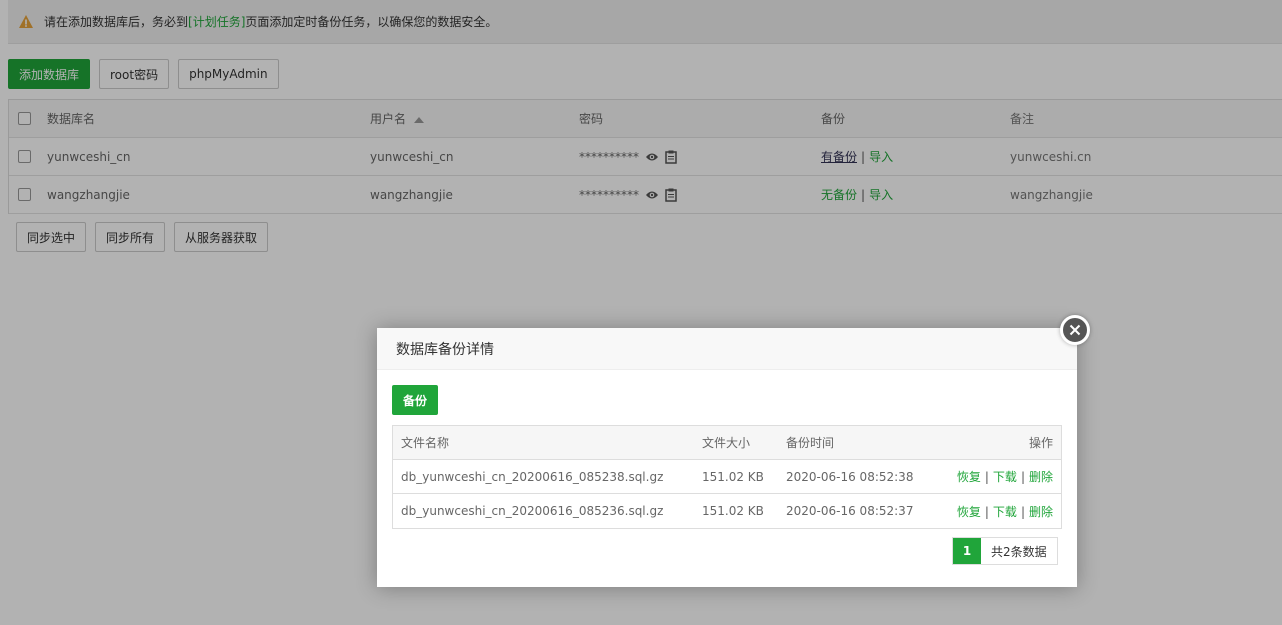 The image size is (1282, 625). Describe the element at coordinates (1019, 551) in the screenshot. I see `total-count: 共2条数据` at that location.